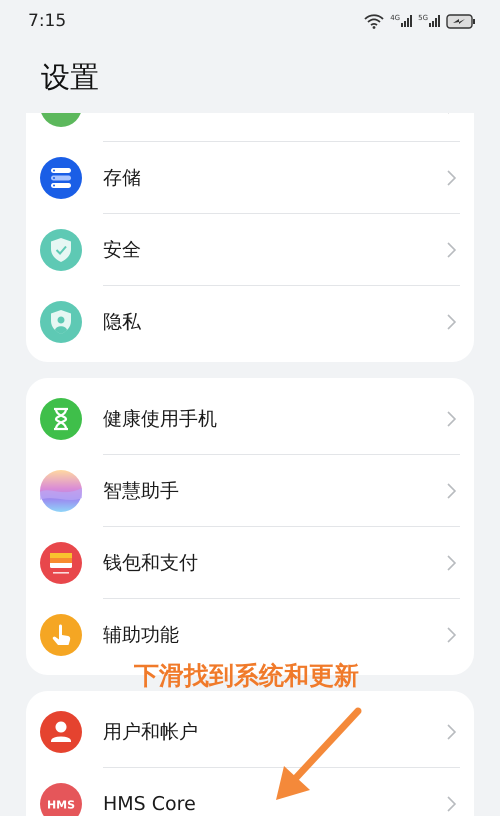  Describe the element at coordinates (61, 799) in the screenshot. I see `hms-logo-icon: HMS` at that location.